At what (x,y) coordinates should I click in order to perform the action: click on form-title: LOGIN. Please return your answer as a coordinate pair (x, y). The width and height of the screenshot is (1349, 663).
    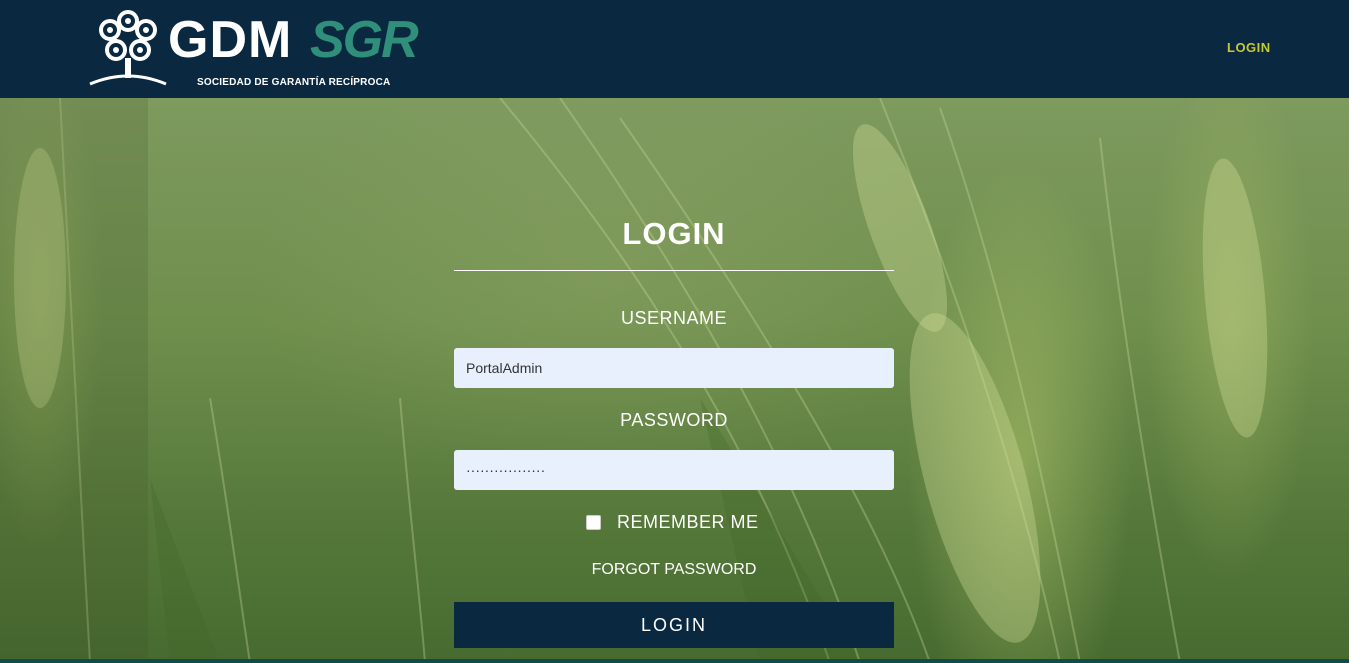
    Looking at the image, I should click on (674, 233).